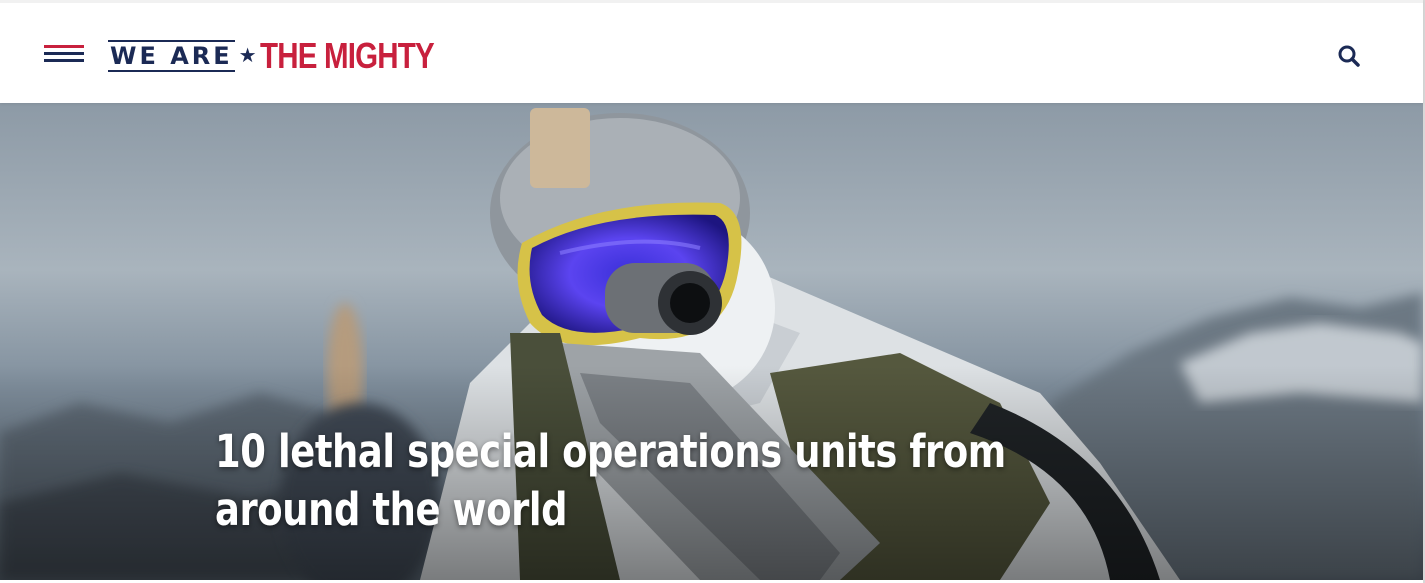  Describe the element at coordinates (347, 55) in the screenshot. I see `logo-text-the-mighty: THE MIGHTY` at that location.